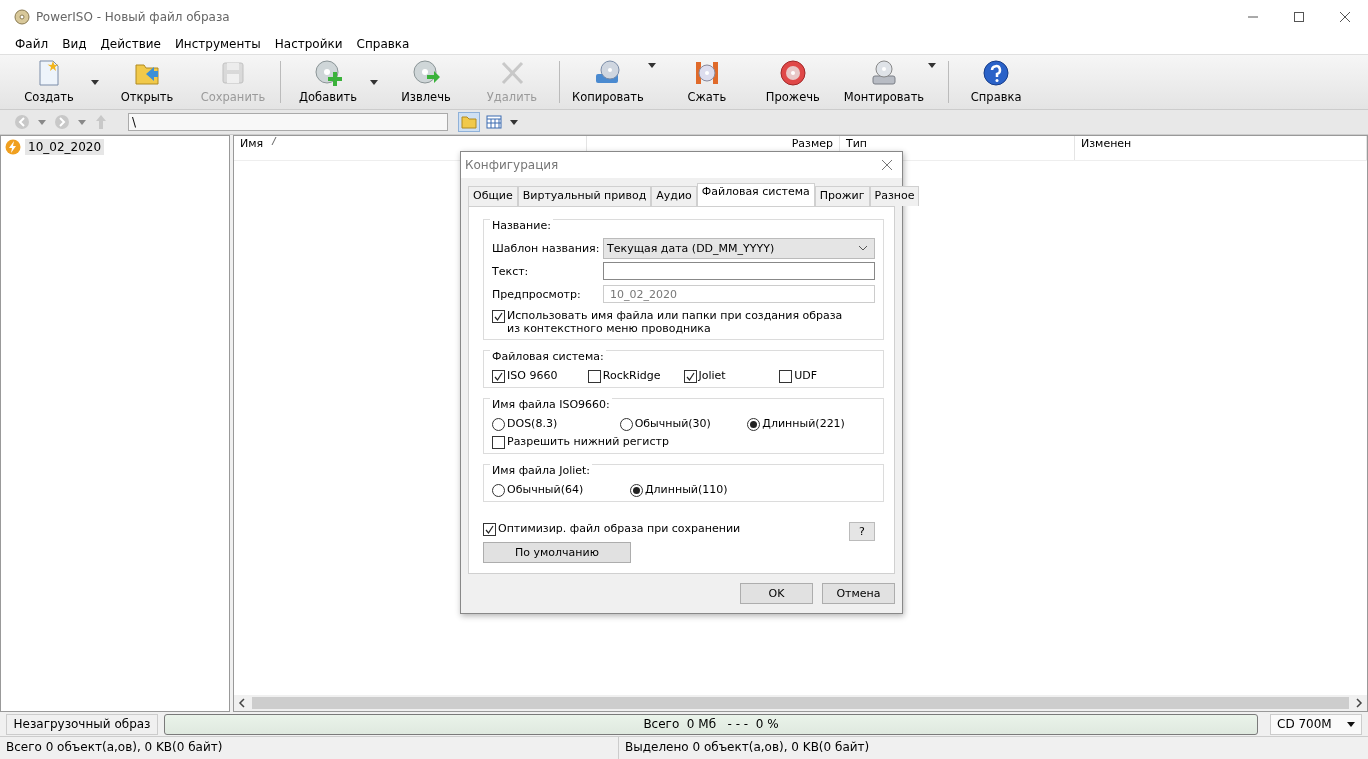  What do you see at coordinates (1359, 703) in the screenshot?
I see `scroll-right-icon` at bounding box center [1359, 703].